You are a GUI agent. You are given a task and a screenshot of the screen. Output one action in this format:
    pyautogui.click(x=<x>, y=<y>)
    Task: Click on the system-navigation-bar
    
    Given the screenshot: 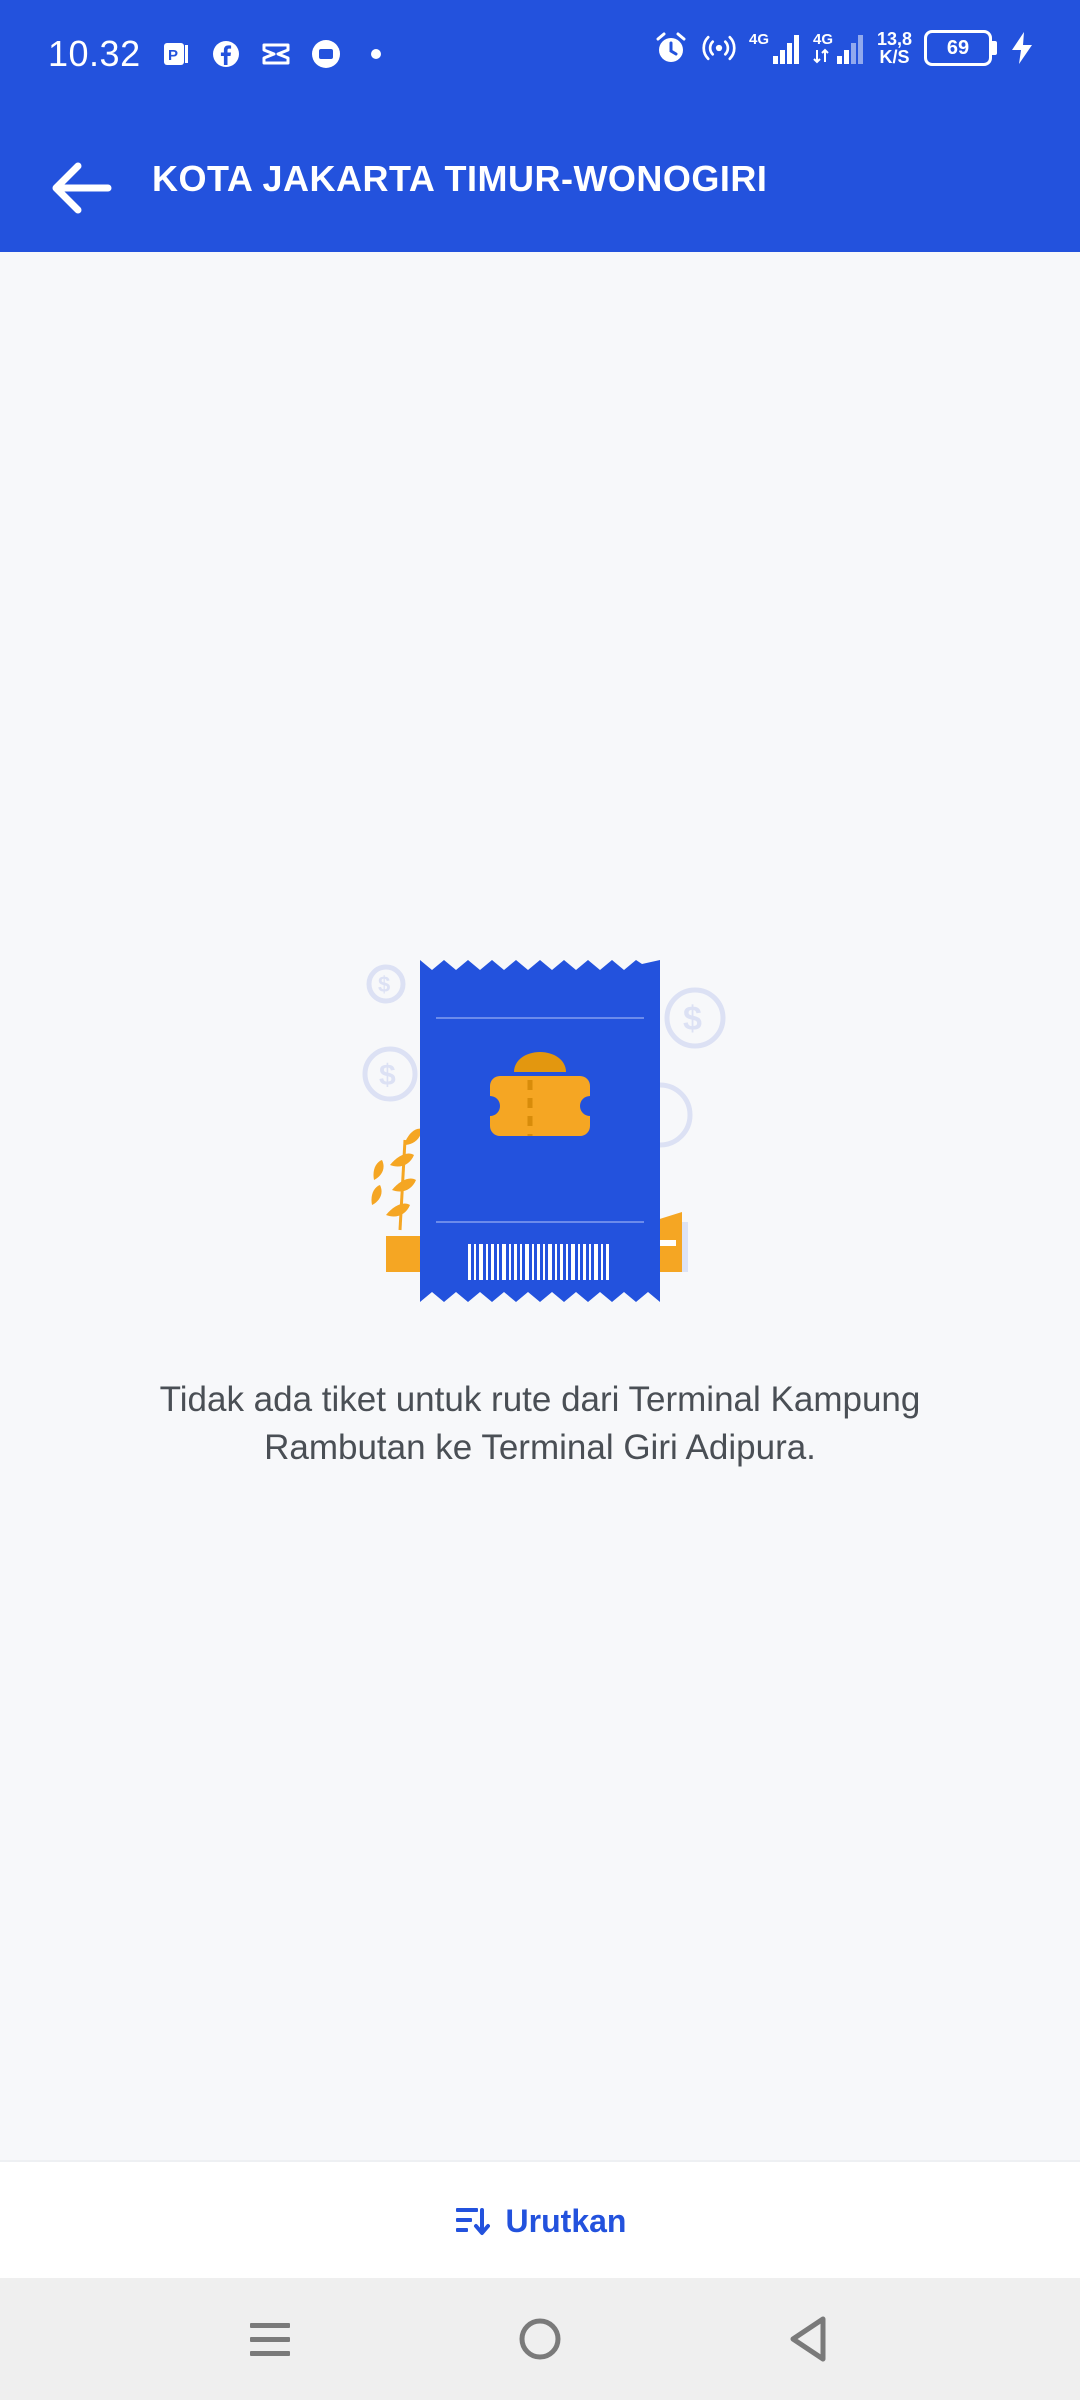 What is the action you would take?
    pyautogui.click(x=540, y=2339)
    